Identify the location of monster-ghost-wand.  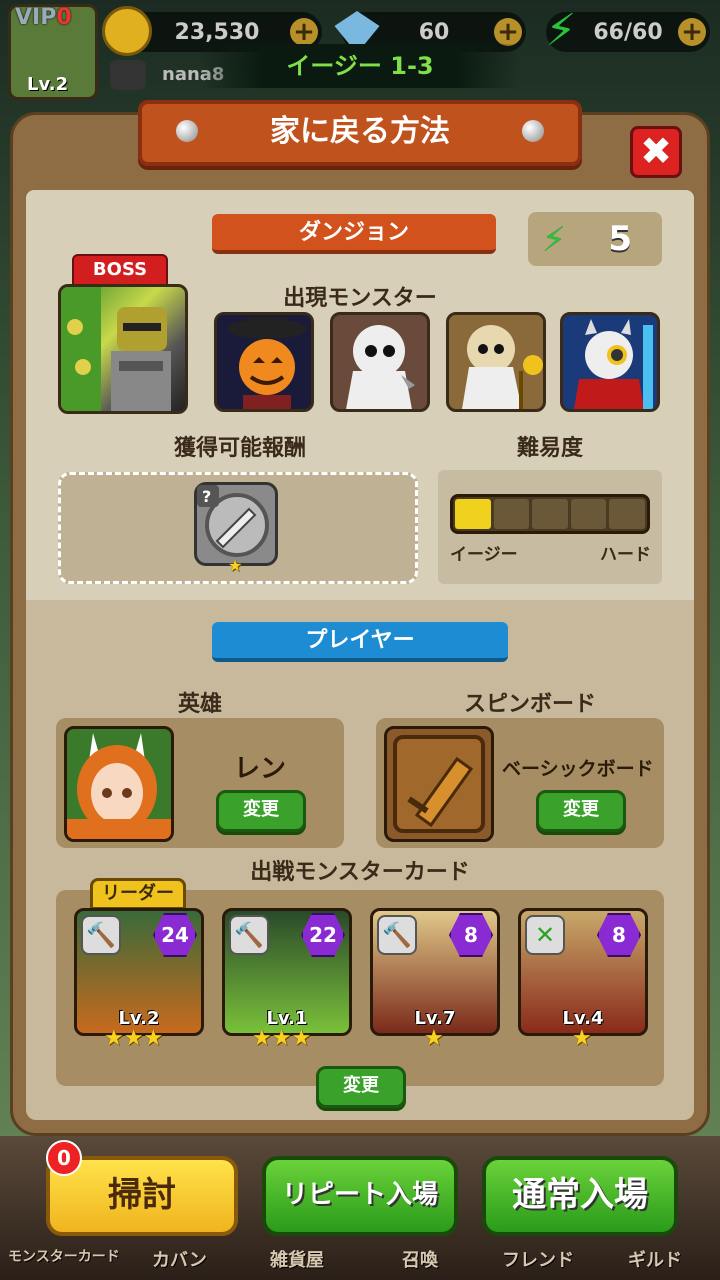
(496, 362).